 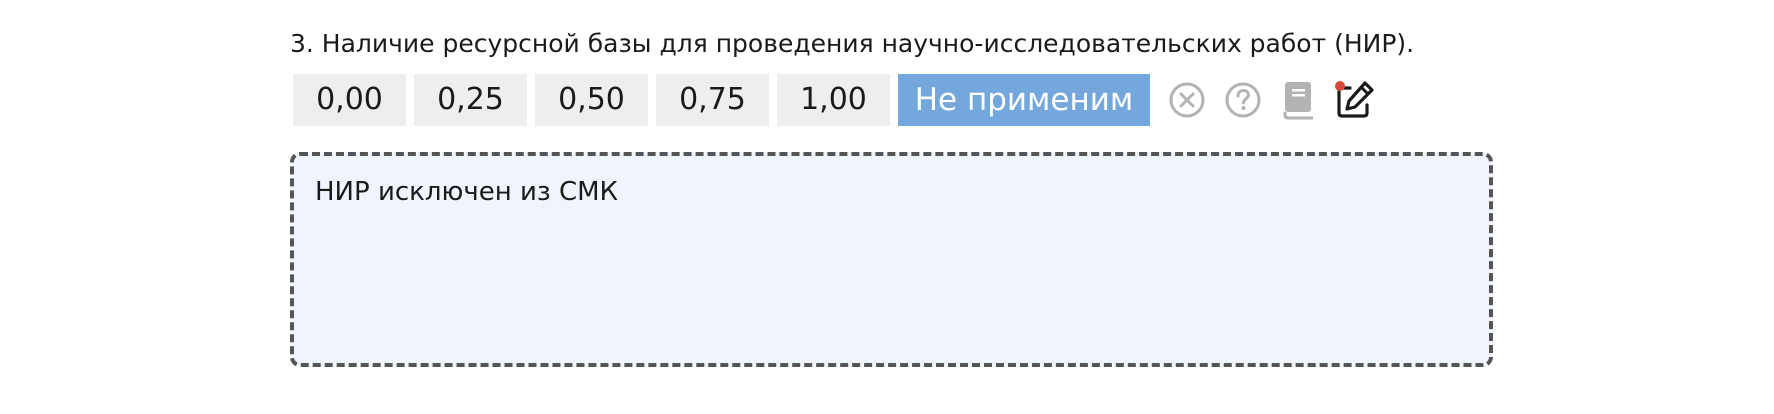 What do you see at coordinates (1024, 100) in the screenshot?
I see `not-applicable-button: Не применим` at bounding box center [1024, 100].